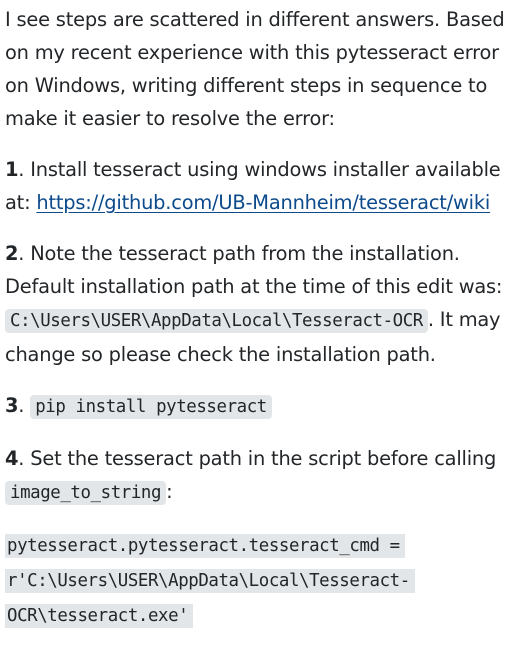  I want to click on pip-install-code: pip install pytesseract, so click(151, 407).